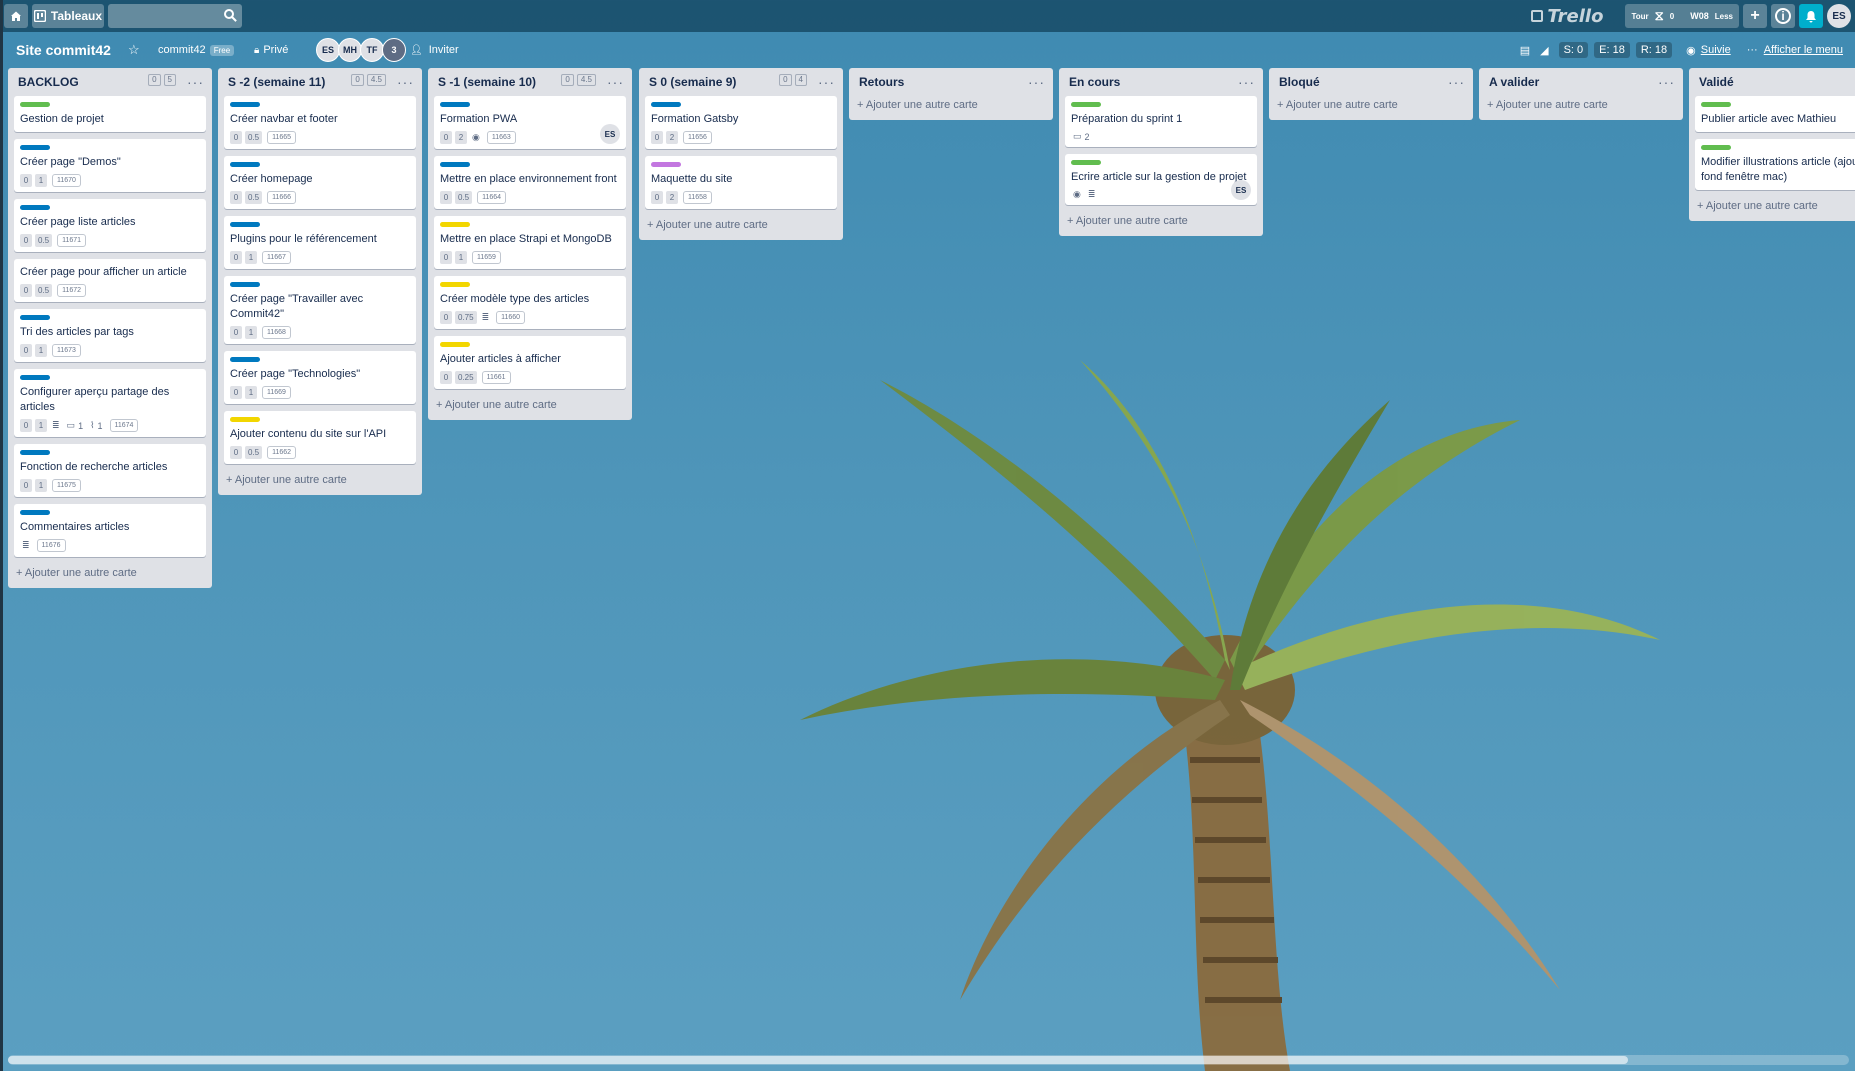 The height and width of the screenshot is (1071, 1855). What do you see at coordinates (1514, 82) in the screenshot?
I see `list-title: A valider` at bounding box center [1514, 82].